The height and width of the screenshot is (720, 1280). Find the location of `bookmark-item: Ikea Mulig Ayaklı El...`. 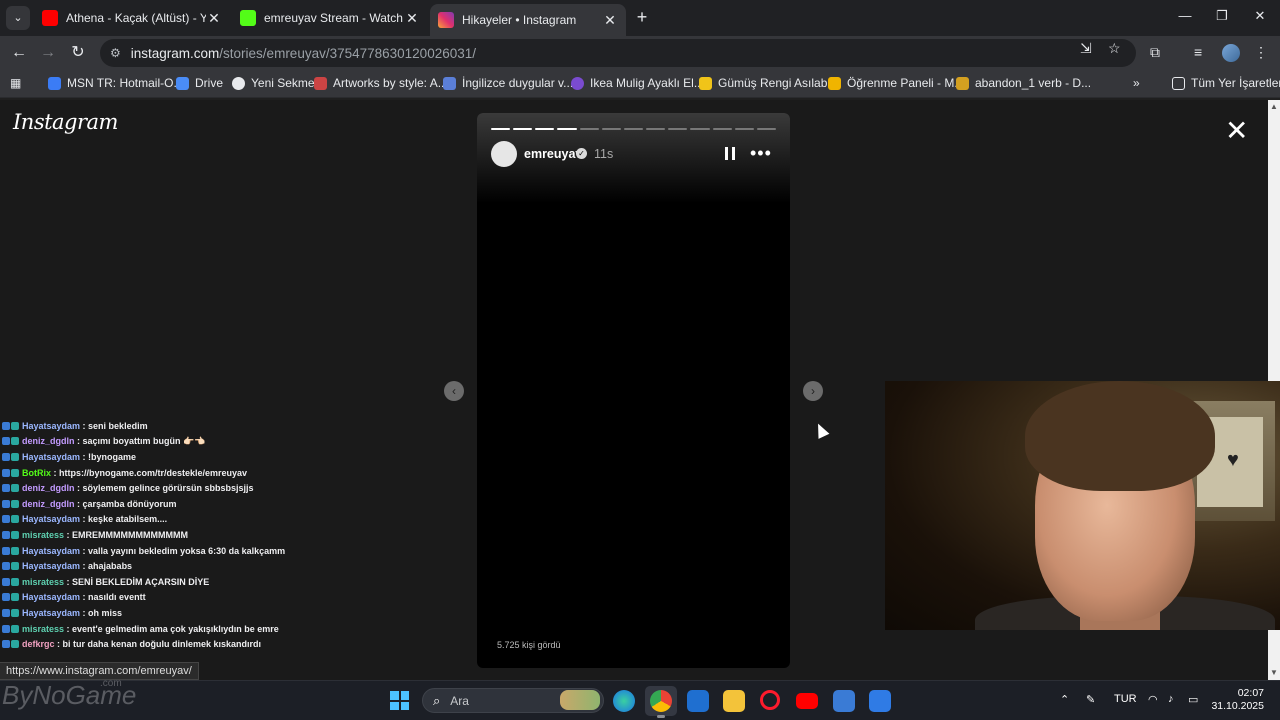

bookmark-item: Ikea Mulig Ayaklı El... is located at coordinates (637, 83).